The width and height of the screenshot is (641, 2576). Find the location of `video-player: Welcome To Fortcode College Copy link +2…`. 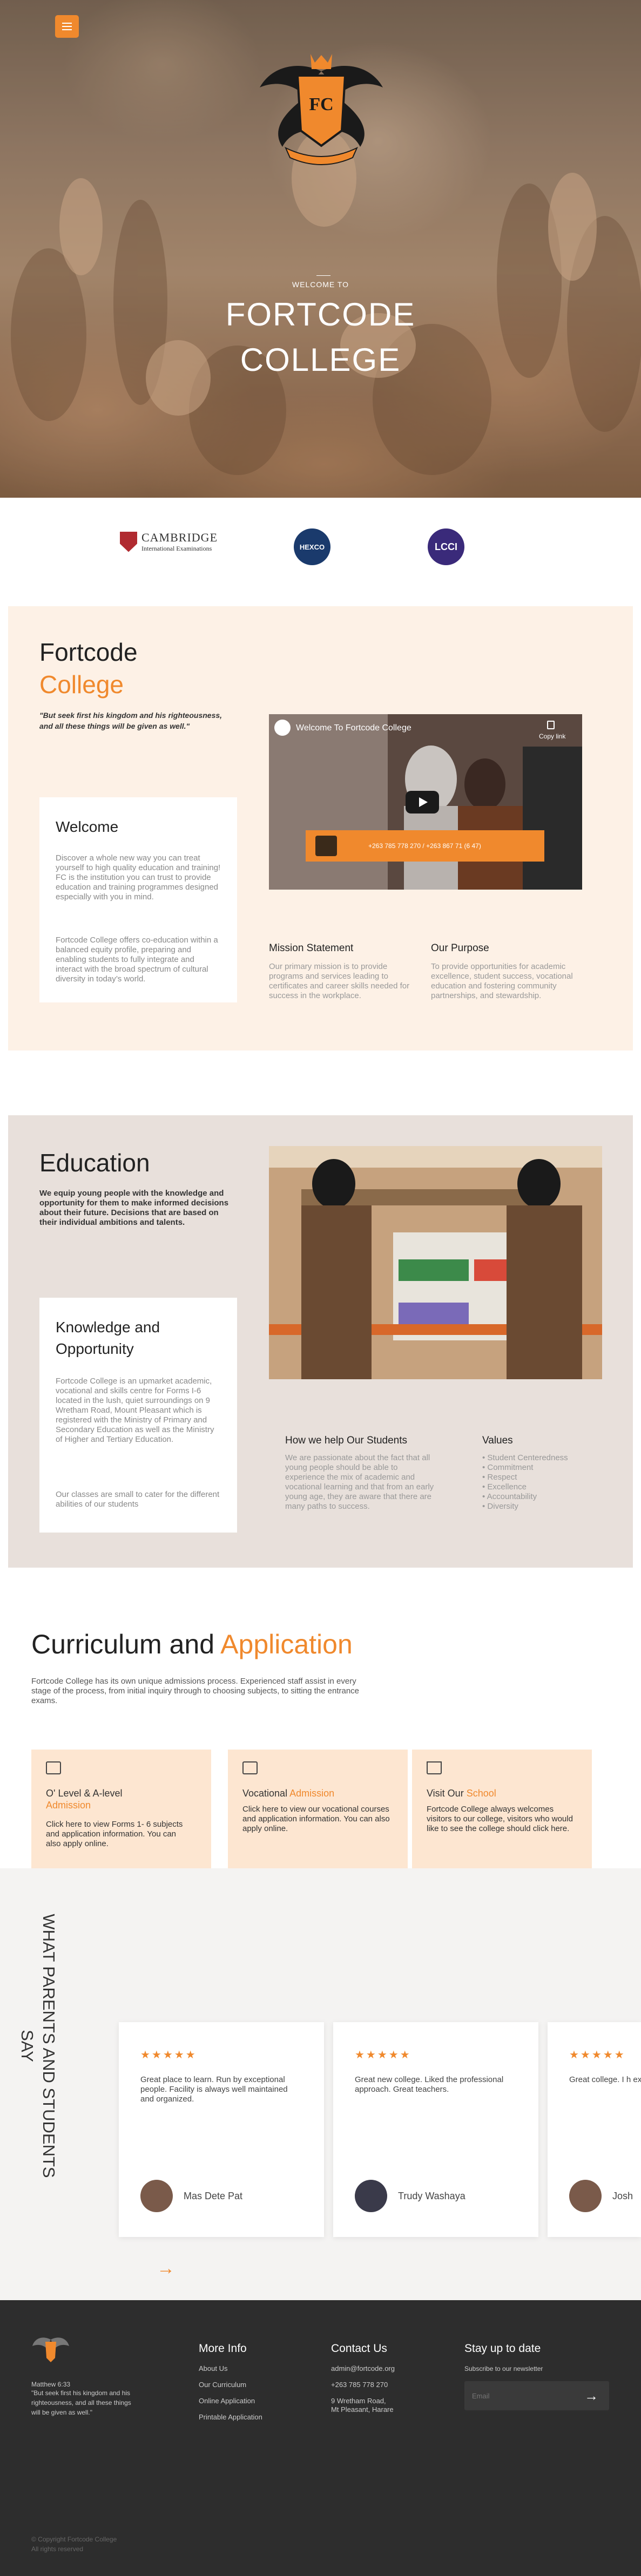

video-player: Welcome To Fortcode College Copy link +2… is located at coordinates (425, 802).